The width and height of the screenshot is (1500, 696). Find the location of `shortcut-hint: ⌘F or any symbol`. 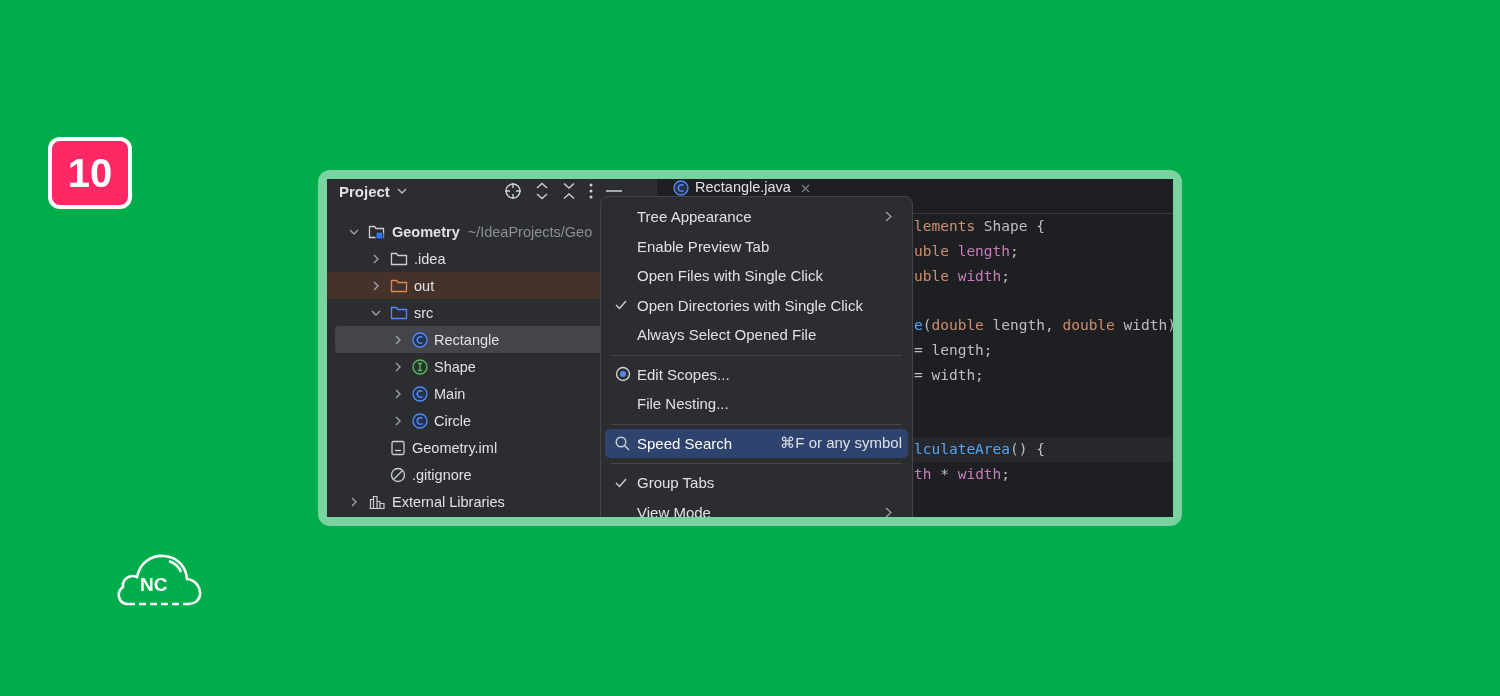

shortcut-hint: ⌘F or any symbol is located at coordinates (841, 443).